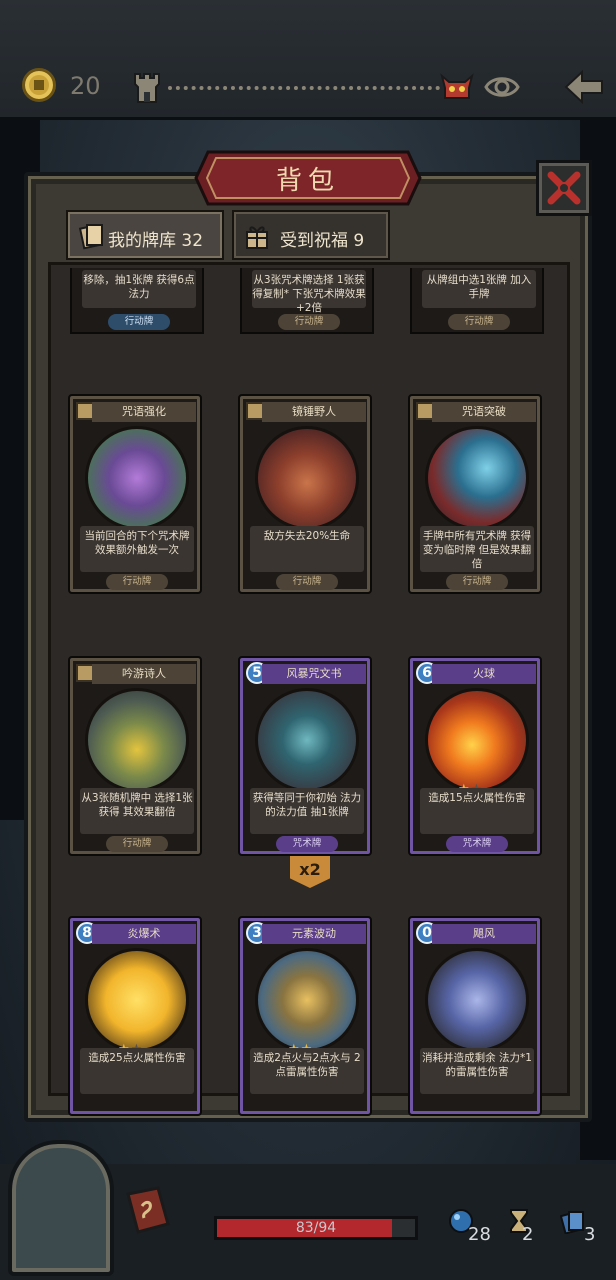 This screenshot has height=1280, width=616. I want to click on card-description: 造成15点火属性伤害, so click(477, 811).